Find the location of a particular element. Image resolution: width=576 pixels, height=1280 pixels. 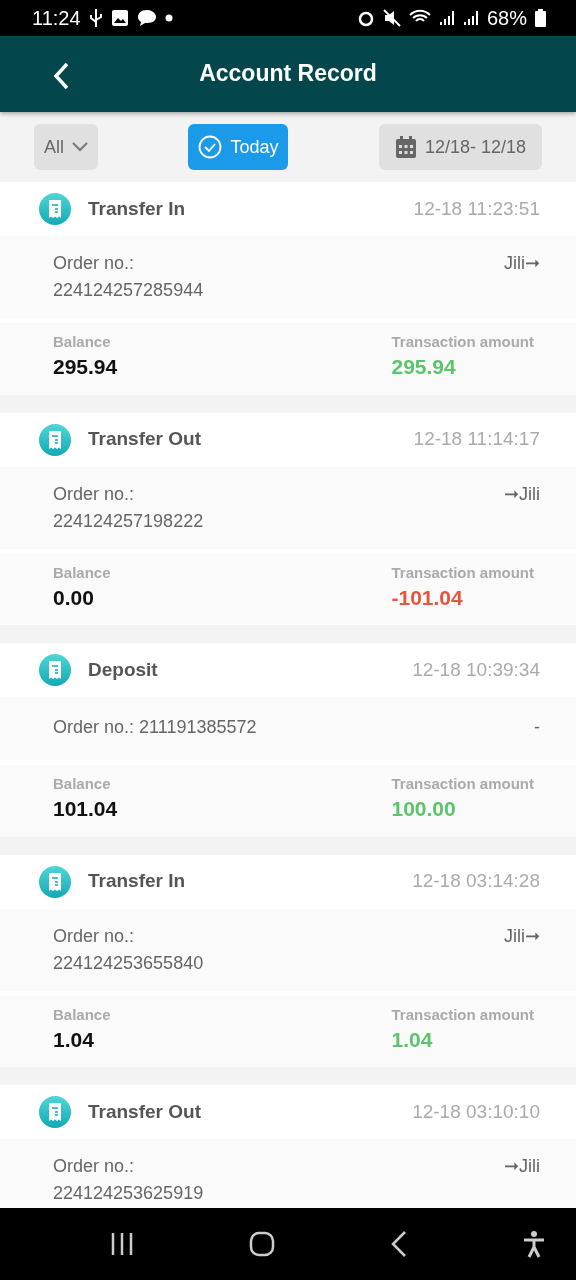

record-time: 12-18 11:23:51 is located at coordinates (476, 208).